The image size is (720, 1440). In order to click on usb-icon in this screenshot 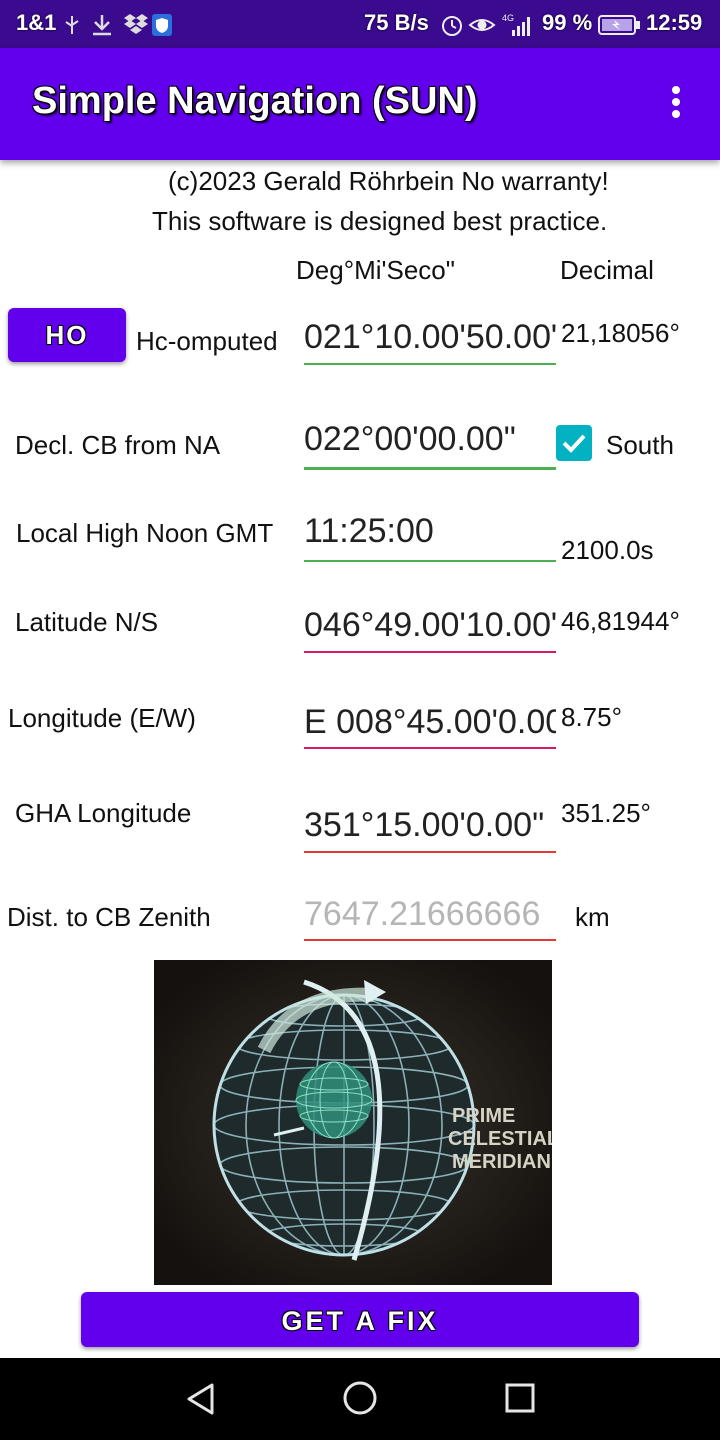, I will do `click(72, 25)`.